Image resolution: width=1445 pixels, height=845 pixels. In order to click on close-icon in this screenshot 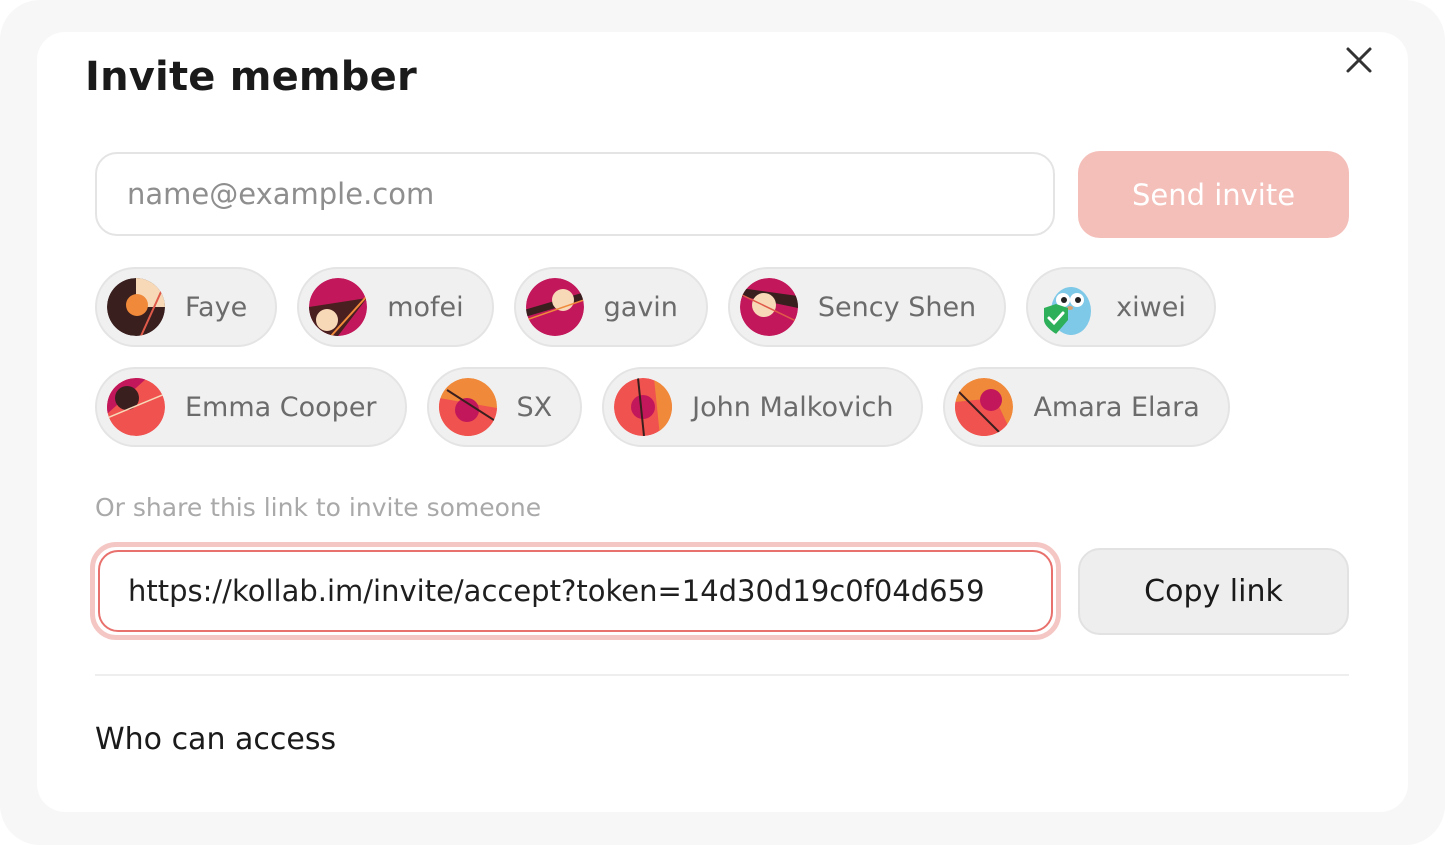, I will do `click(1359, 60)`.